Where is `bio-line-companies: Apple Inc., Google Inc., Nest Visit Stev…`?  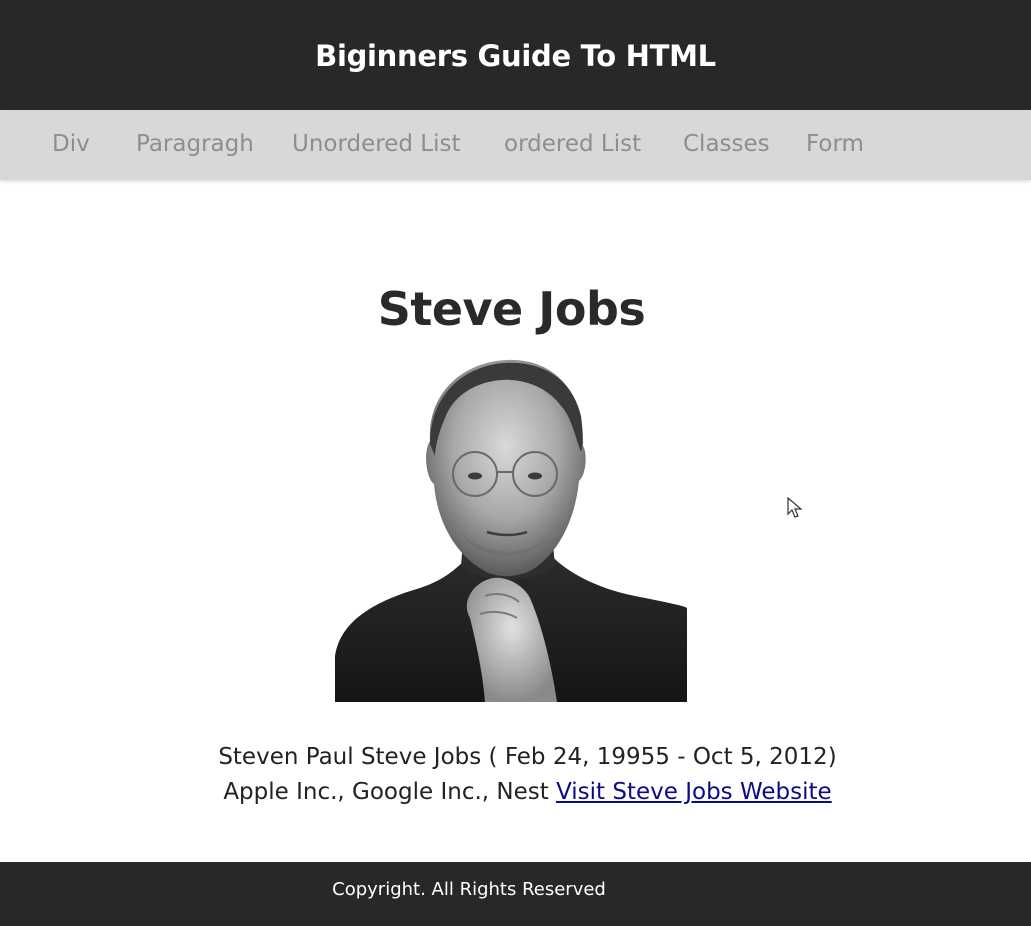 bio-line-companies: Apple Inc., Google Inc., Nest Visit Stev… is located at coordinates (515, 792).